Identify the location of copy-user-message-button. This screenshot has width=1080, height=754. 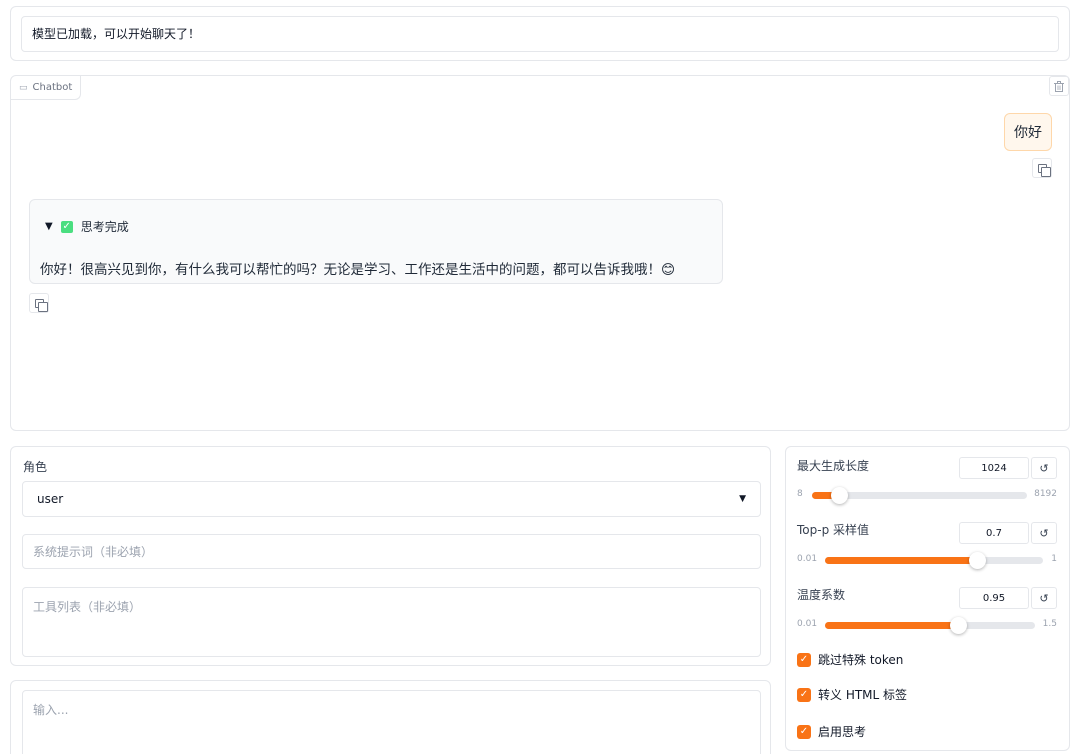
(1042, 168).